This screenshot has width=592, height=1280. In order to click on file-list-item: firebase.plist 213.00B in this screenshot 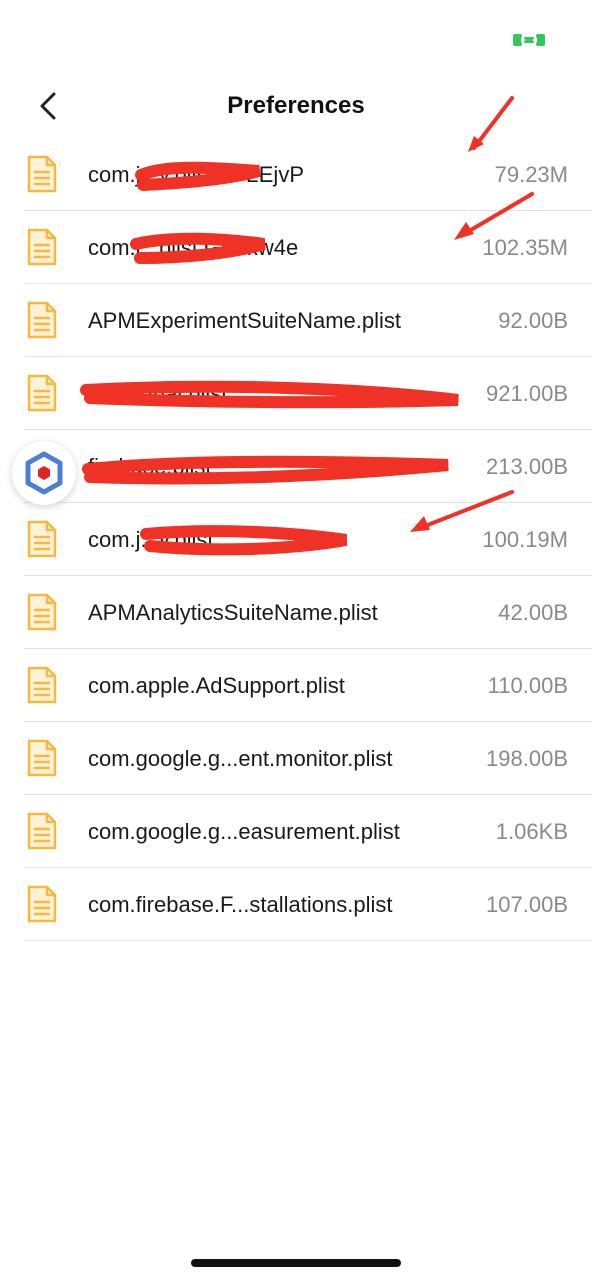, I will do `click(308, 466)`.